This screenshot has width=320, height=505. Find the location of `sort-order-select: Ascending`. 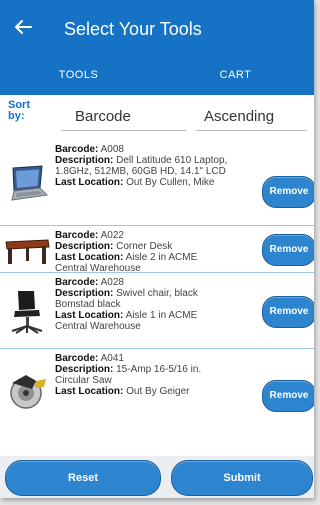

sort-order-select: Ascending is located at coordinates (251, 118).